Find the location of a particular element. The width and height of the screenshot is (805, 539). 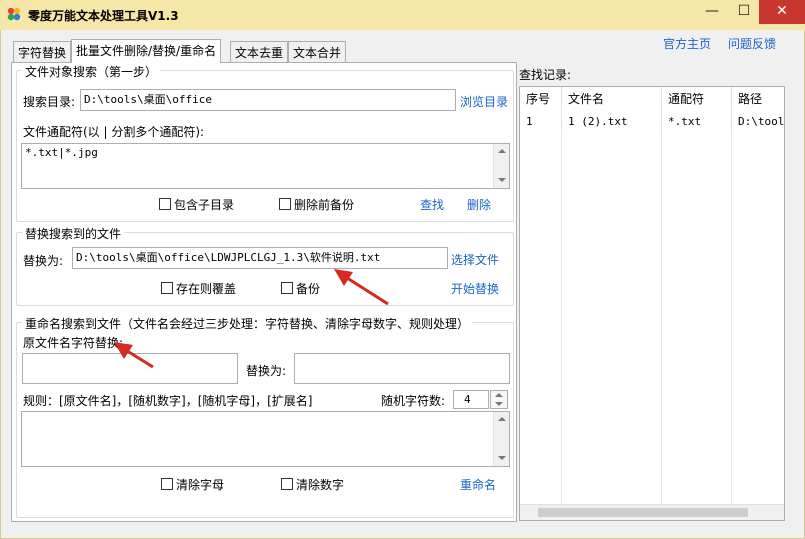

replace-with-input is located at coordinates (402, 368).